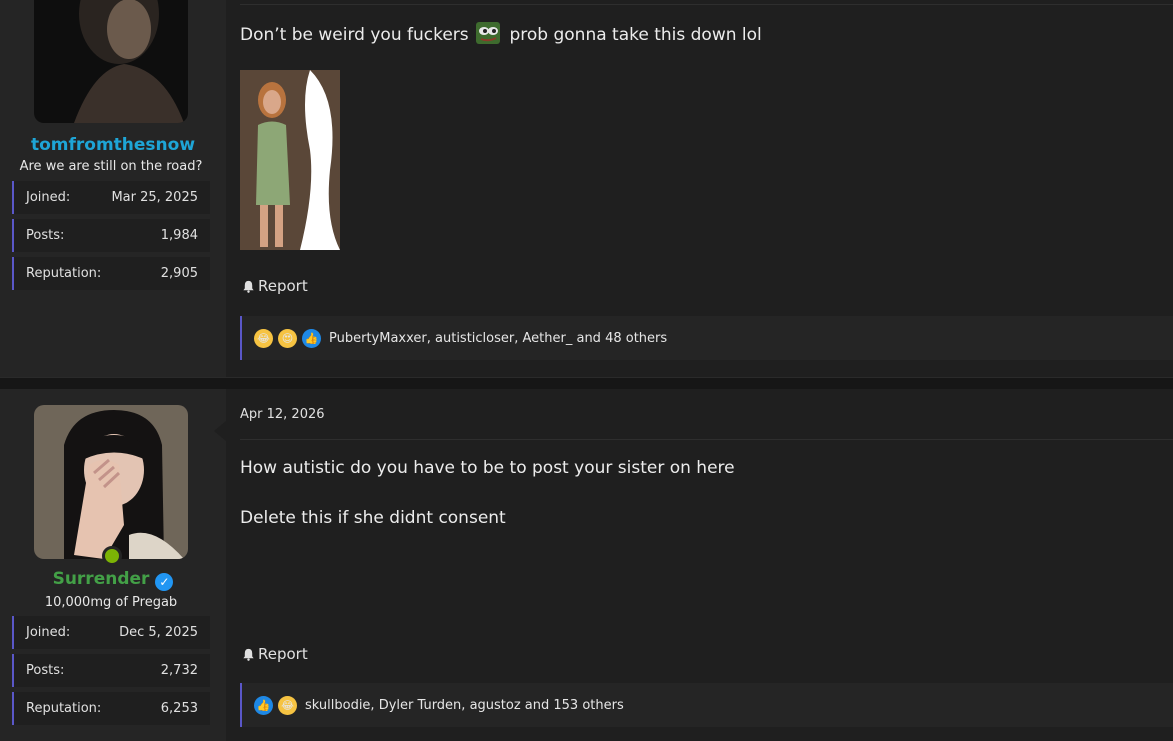 Image resolution: width=1173 pixels, height=741 pixels. I want to click on stat-joined: Joined: Dec 5, 2025, so click(111, 632).